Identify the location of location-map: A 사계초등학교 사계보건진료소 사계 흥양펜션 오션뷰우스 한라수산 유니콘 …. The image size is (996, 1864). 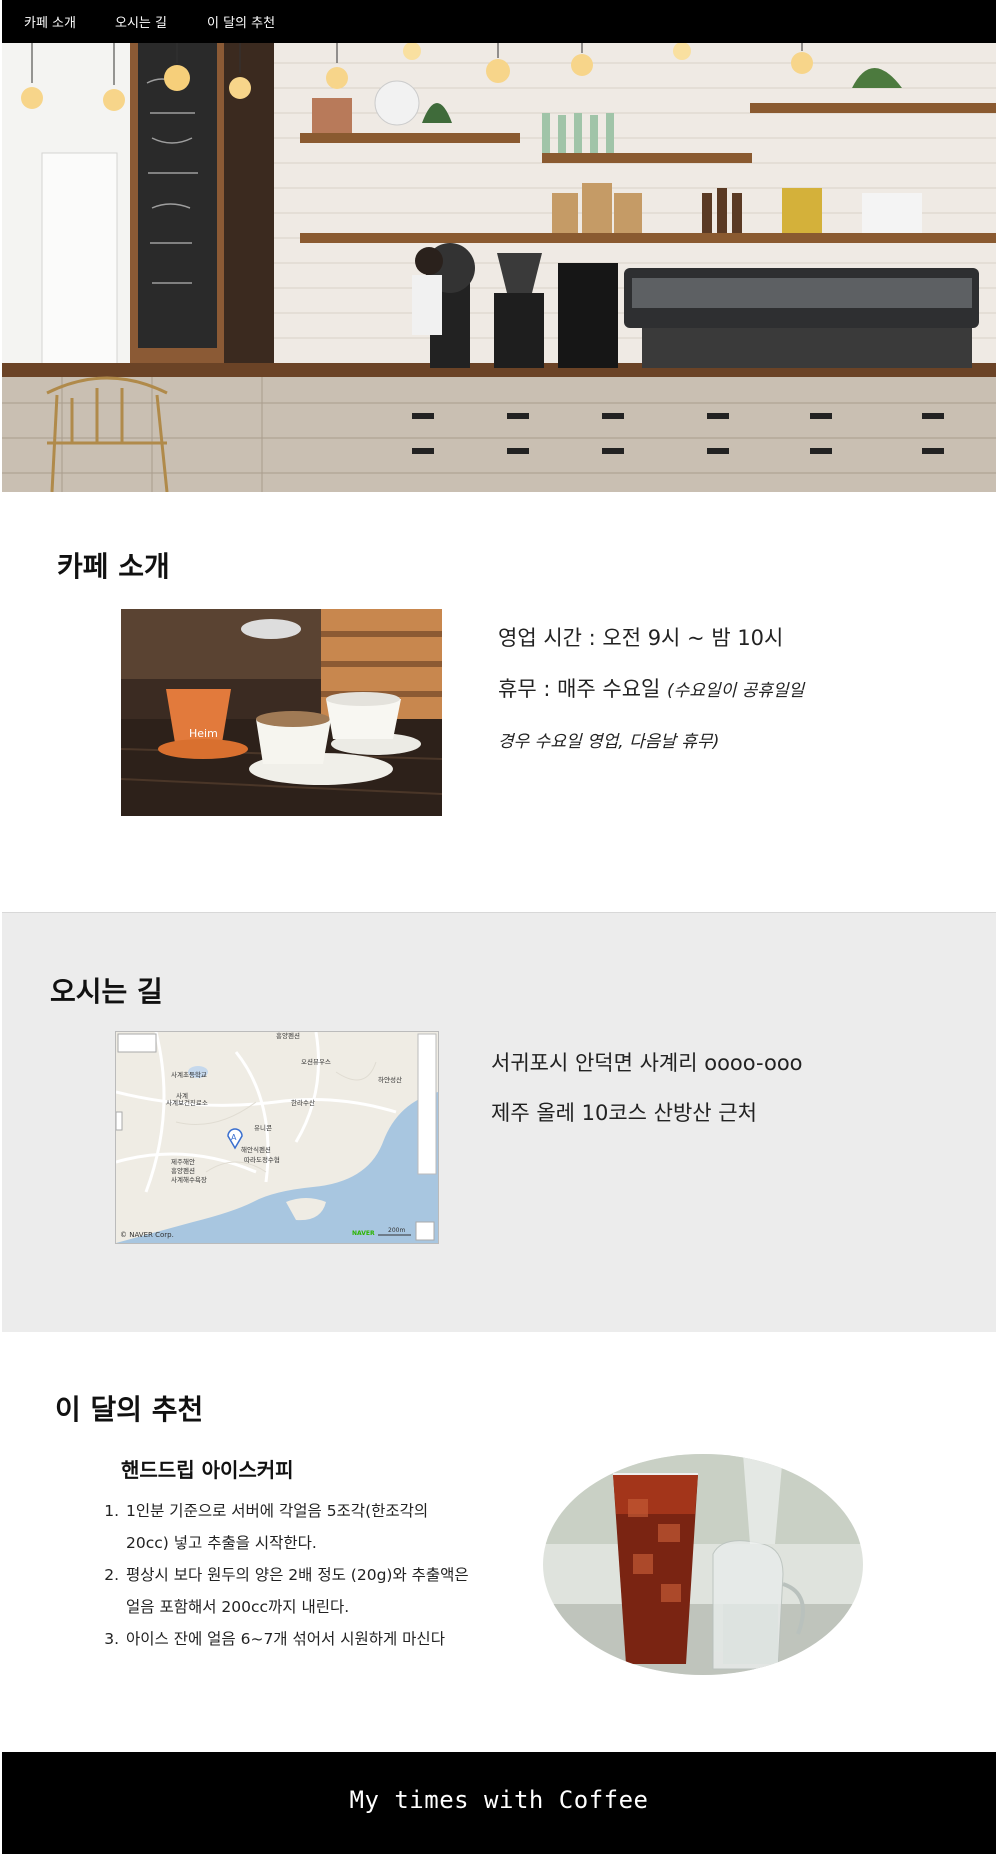
(277, 1137).